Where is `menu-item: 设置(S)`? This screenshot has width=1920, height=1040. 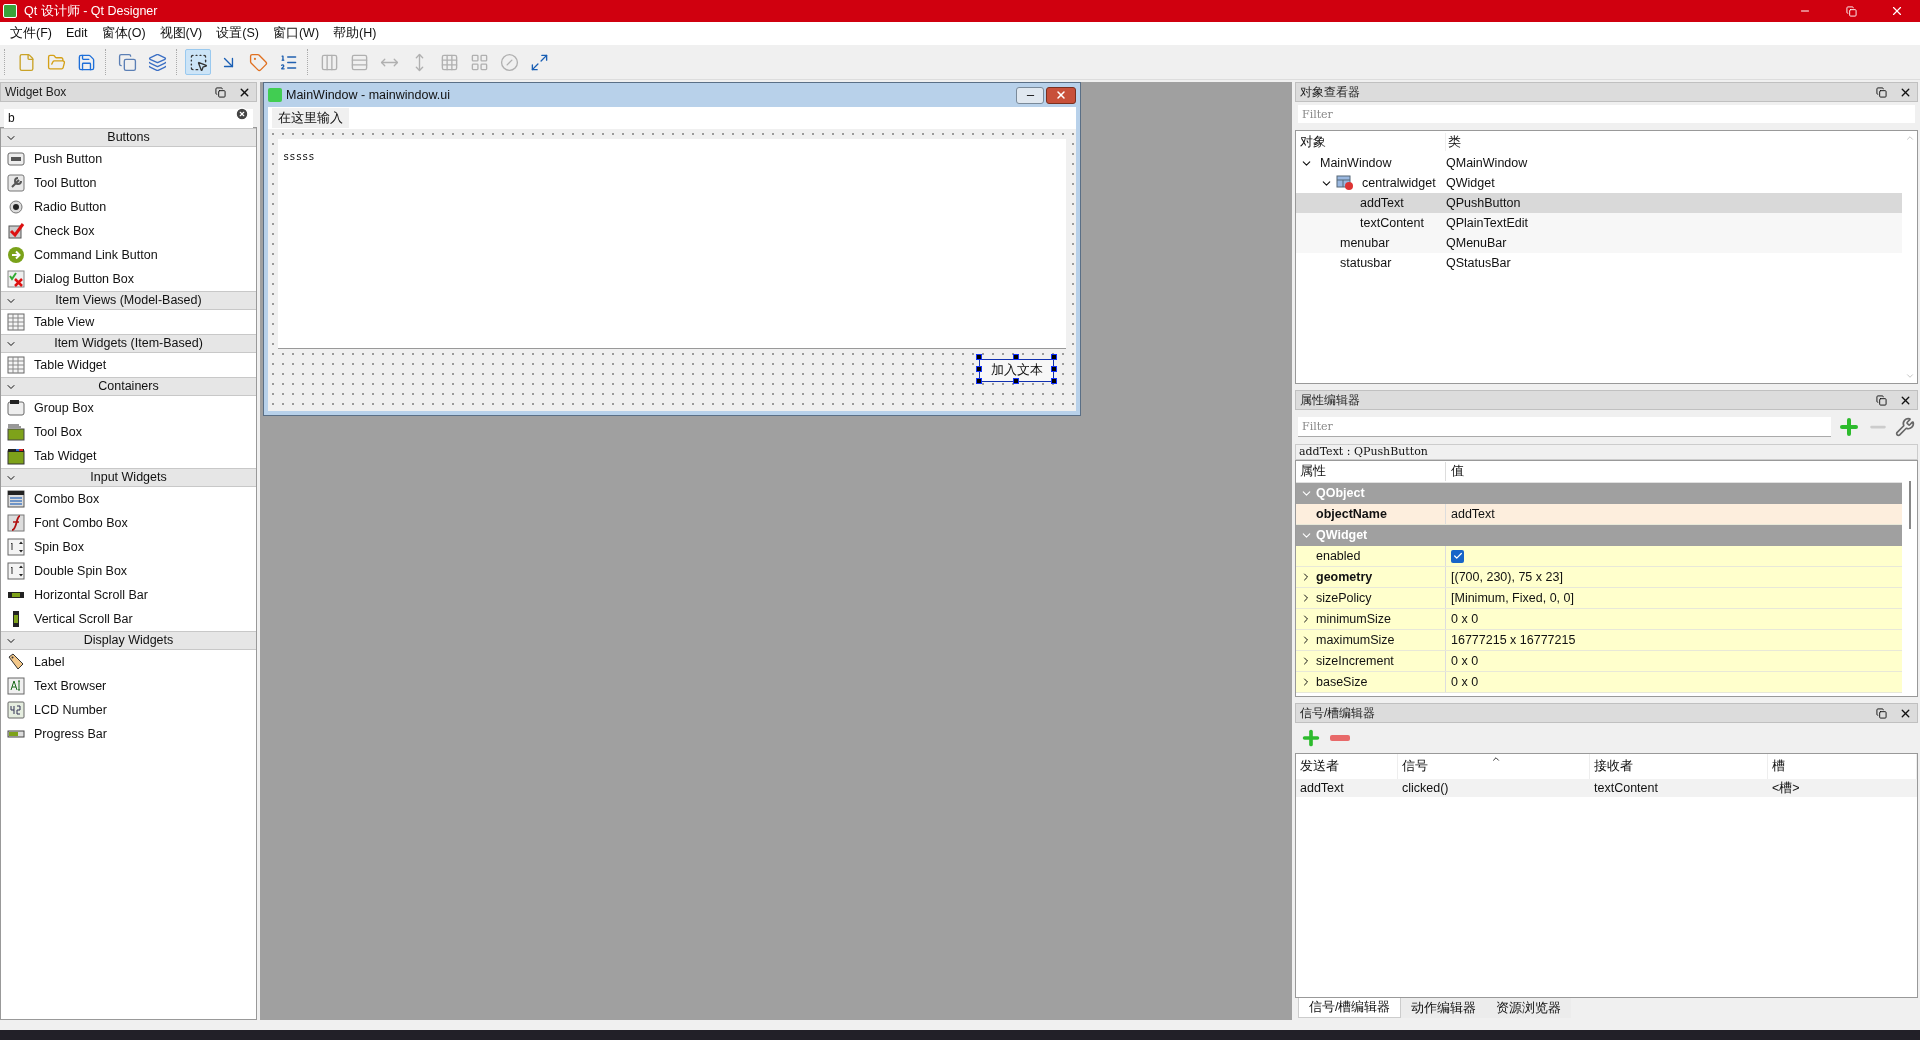
menu-item: 设置(S) is located at coordinates (237, 33).